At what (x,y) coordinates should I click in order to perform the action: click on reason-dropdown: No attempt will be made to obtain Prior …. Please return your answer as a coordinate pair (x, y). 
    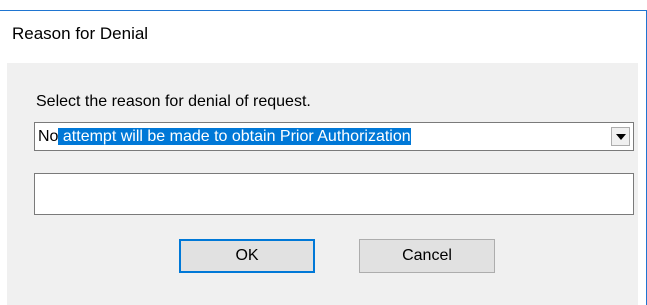
    Looking at the image, I should click on (334, 136).